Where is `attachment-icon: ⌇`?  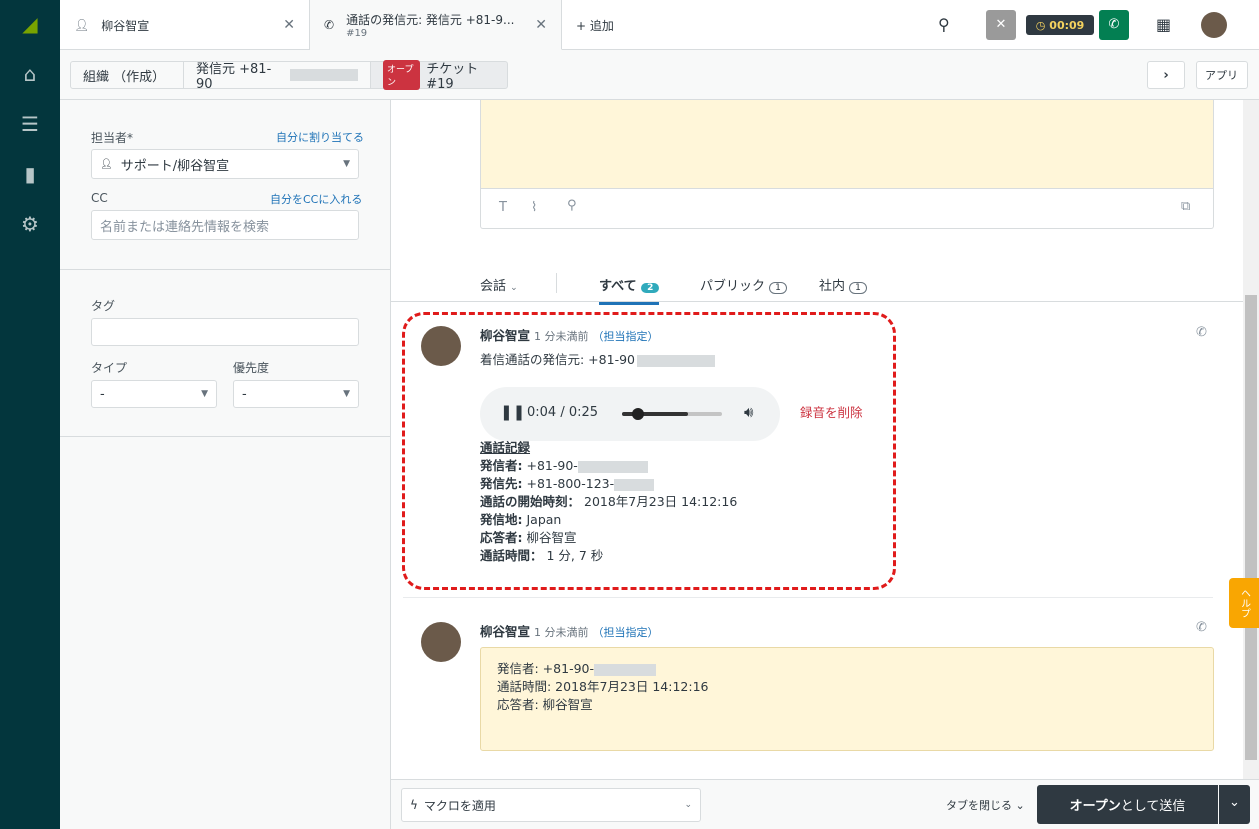
attachment-icon: ⌇ is located at coordinates (534, 207).